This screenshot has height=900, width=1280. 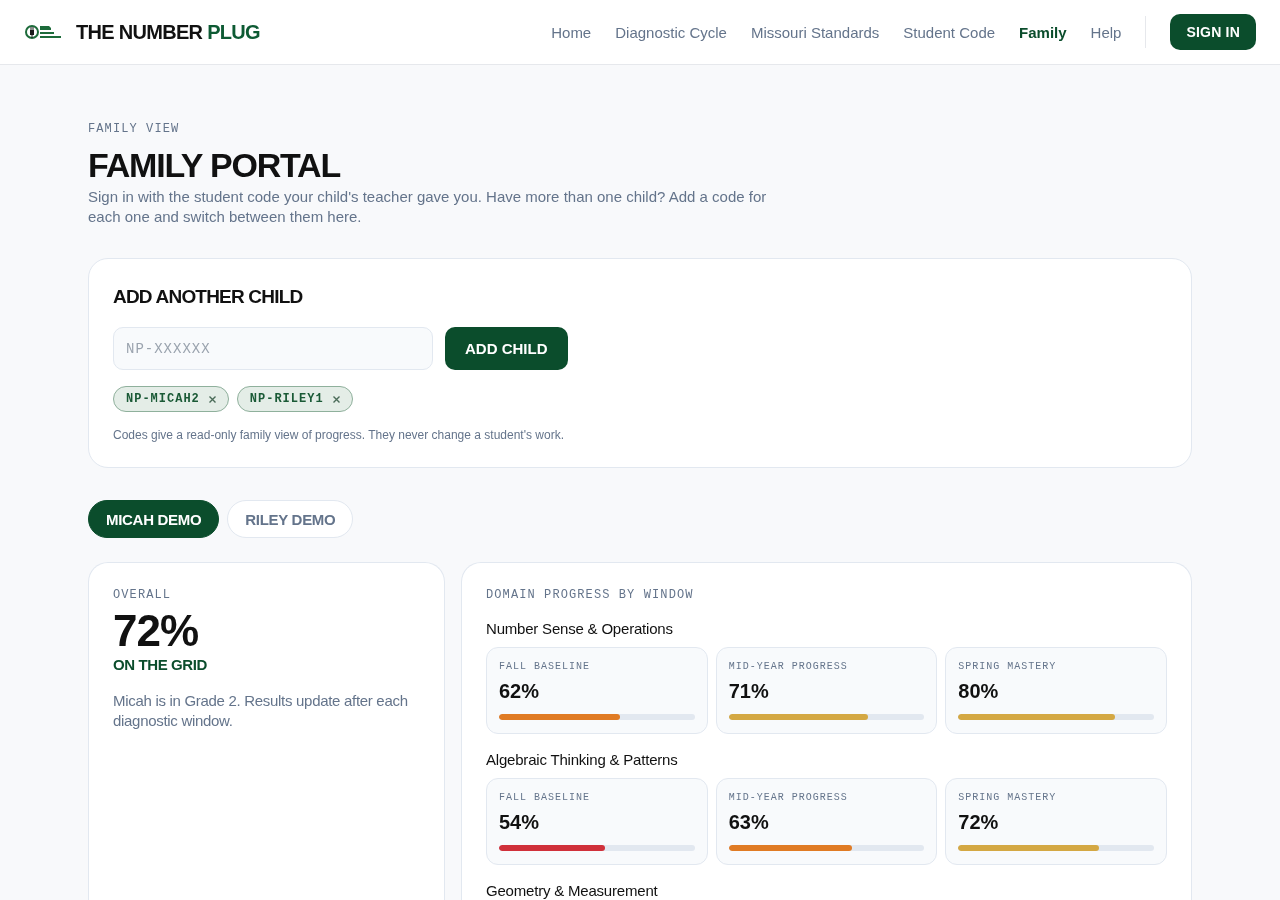 I want to click on add-child-button: ADD CHILD, so click(x=506, y=348).